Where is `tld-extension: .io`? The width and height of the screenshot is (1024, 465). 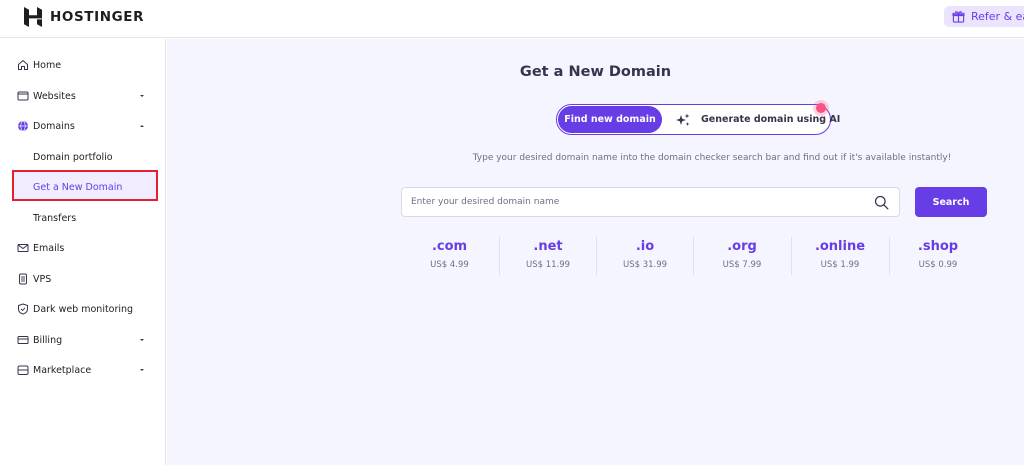
tld-extension: .io is located at coordinates (645, 246).